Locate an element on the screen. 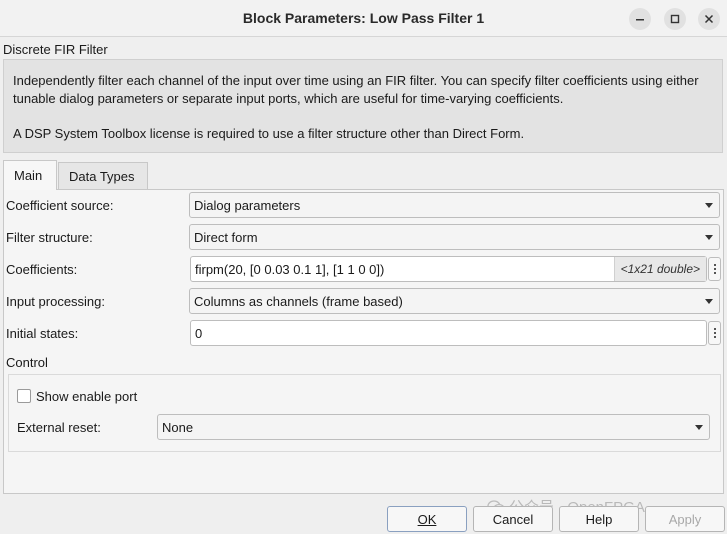 The image size is (727, 534). input-processing-dropdown: Columns as channels (frame based) is located at coordinates (454, 301).